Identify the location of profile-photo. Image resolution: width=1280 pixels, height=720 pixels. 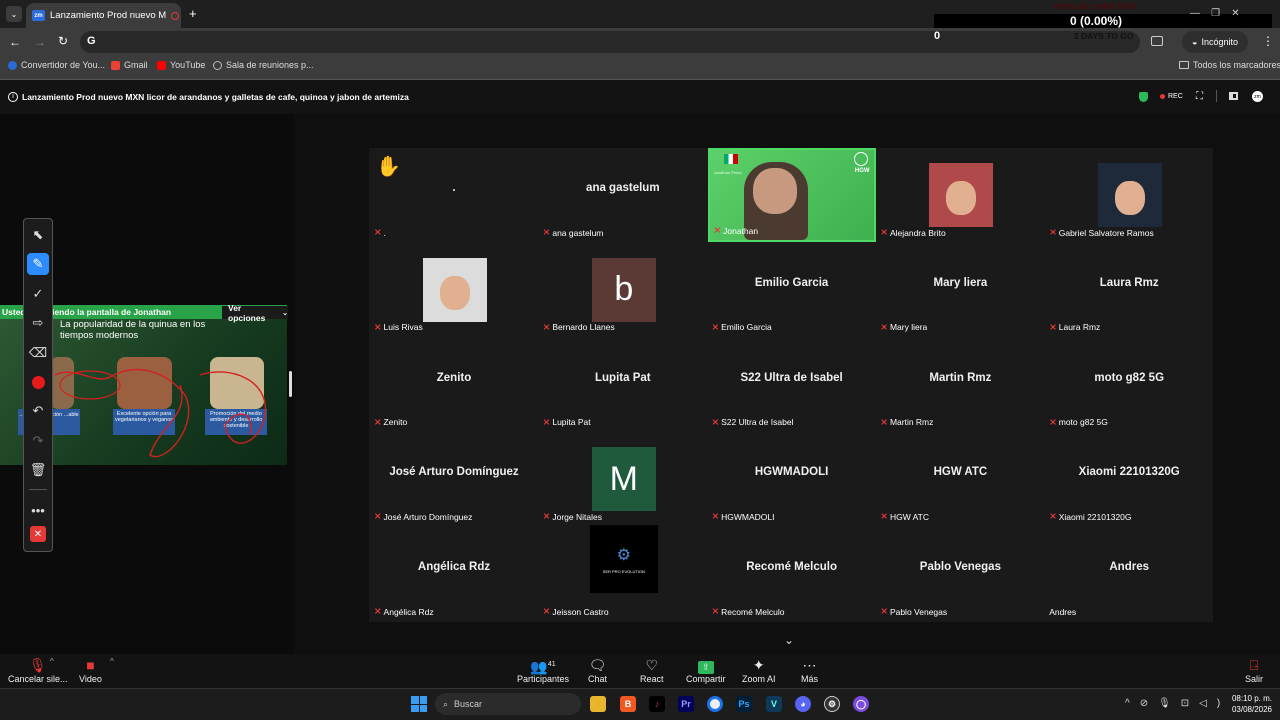
(961, 195).